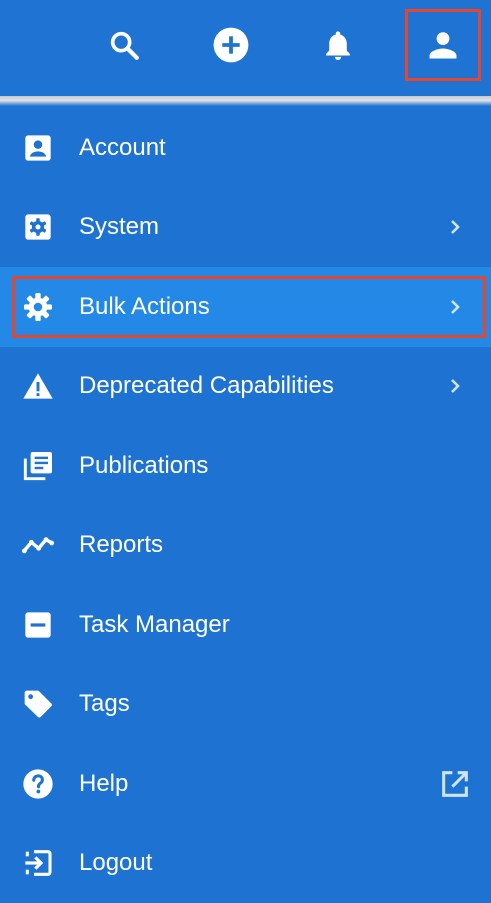 Image resolution: width=491 pixels, height=903 pixels. I want to click on menu-item-label: Bulk Actions, so click(144, 307).